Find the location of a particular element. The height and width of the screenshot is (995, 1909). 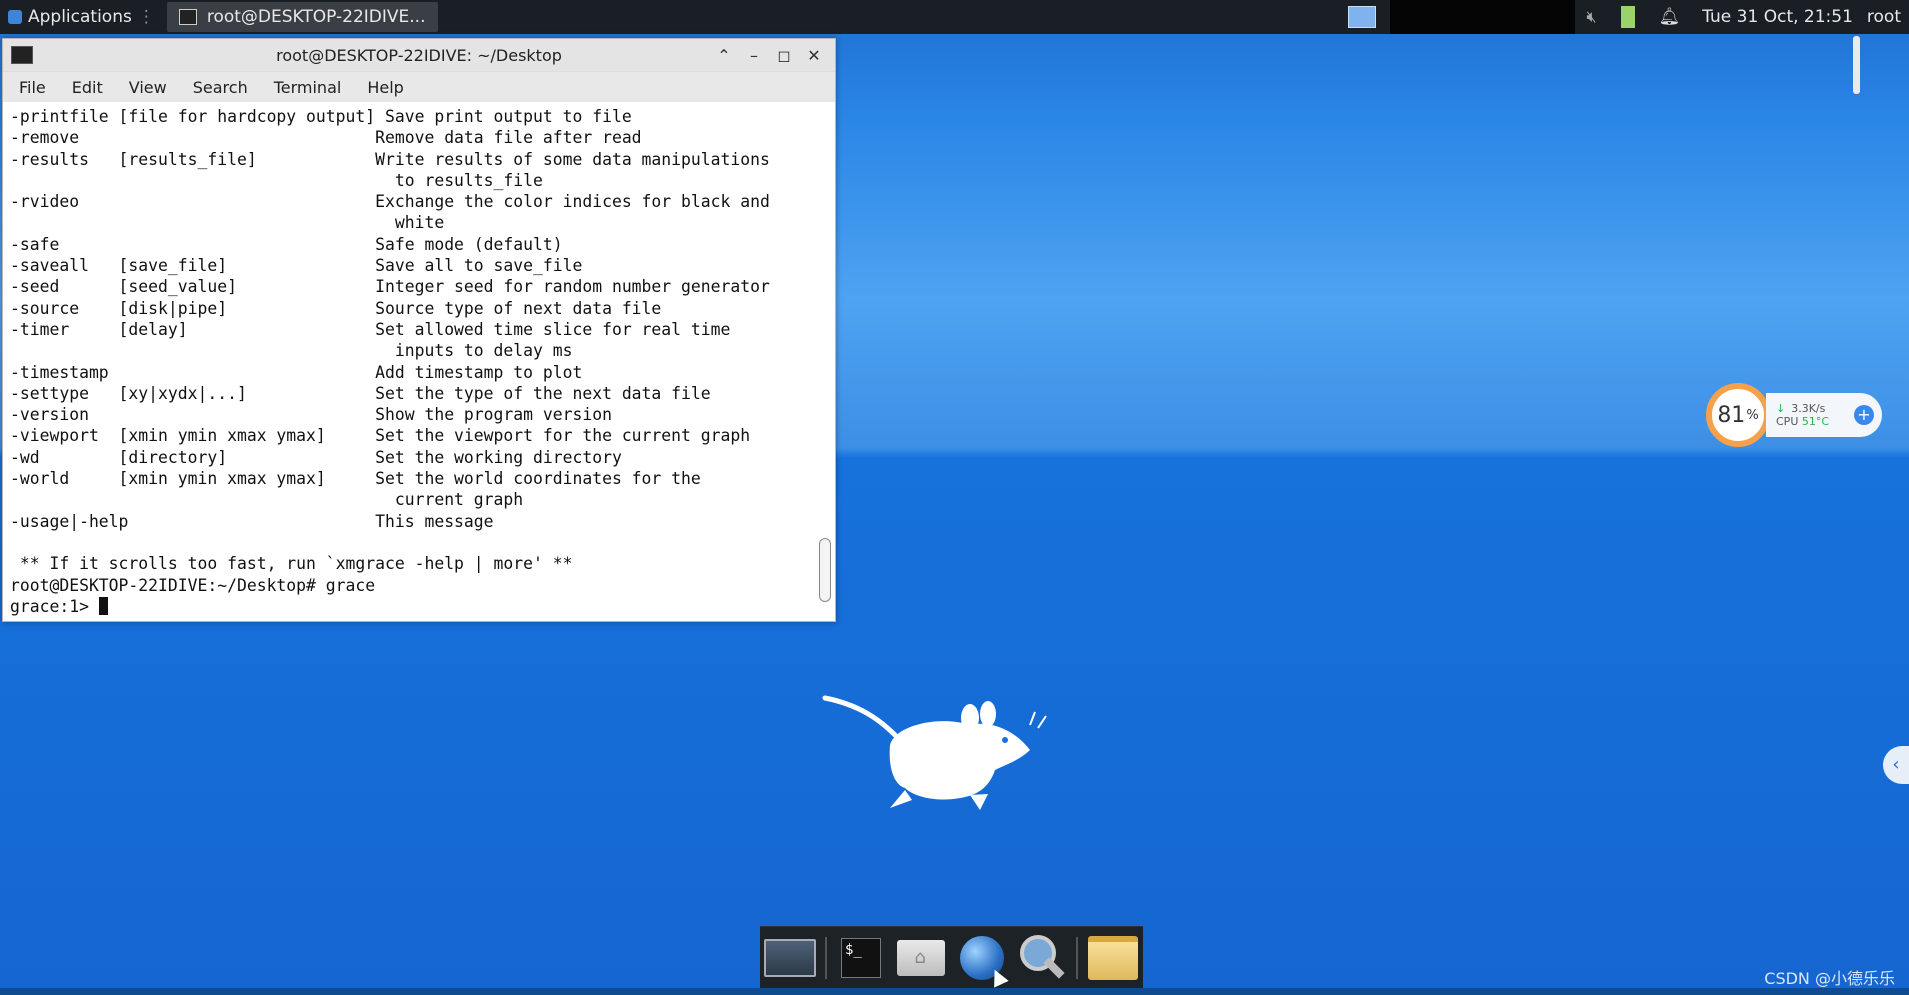

maximize-button: ◻ is located at coordinates (784, 55).